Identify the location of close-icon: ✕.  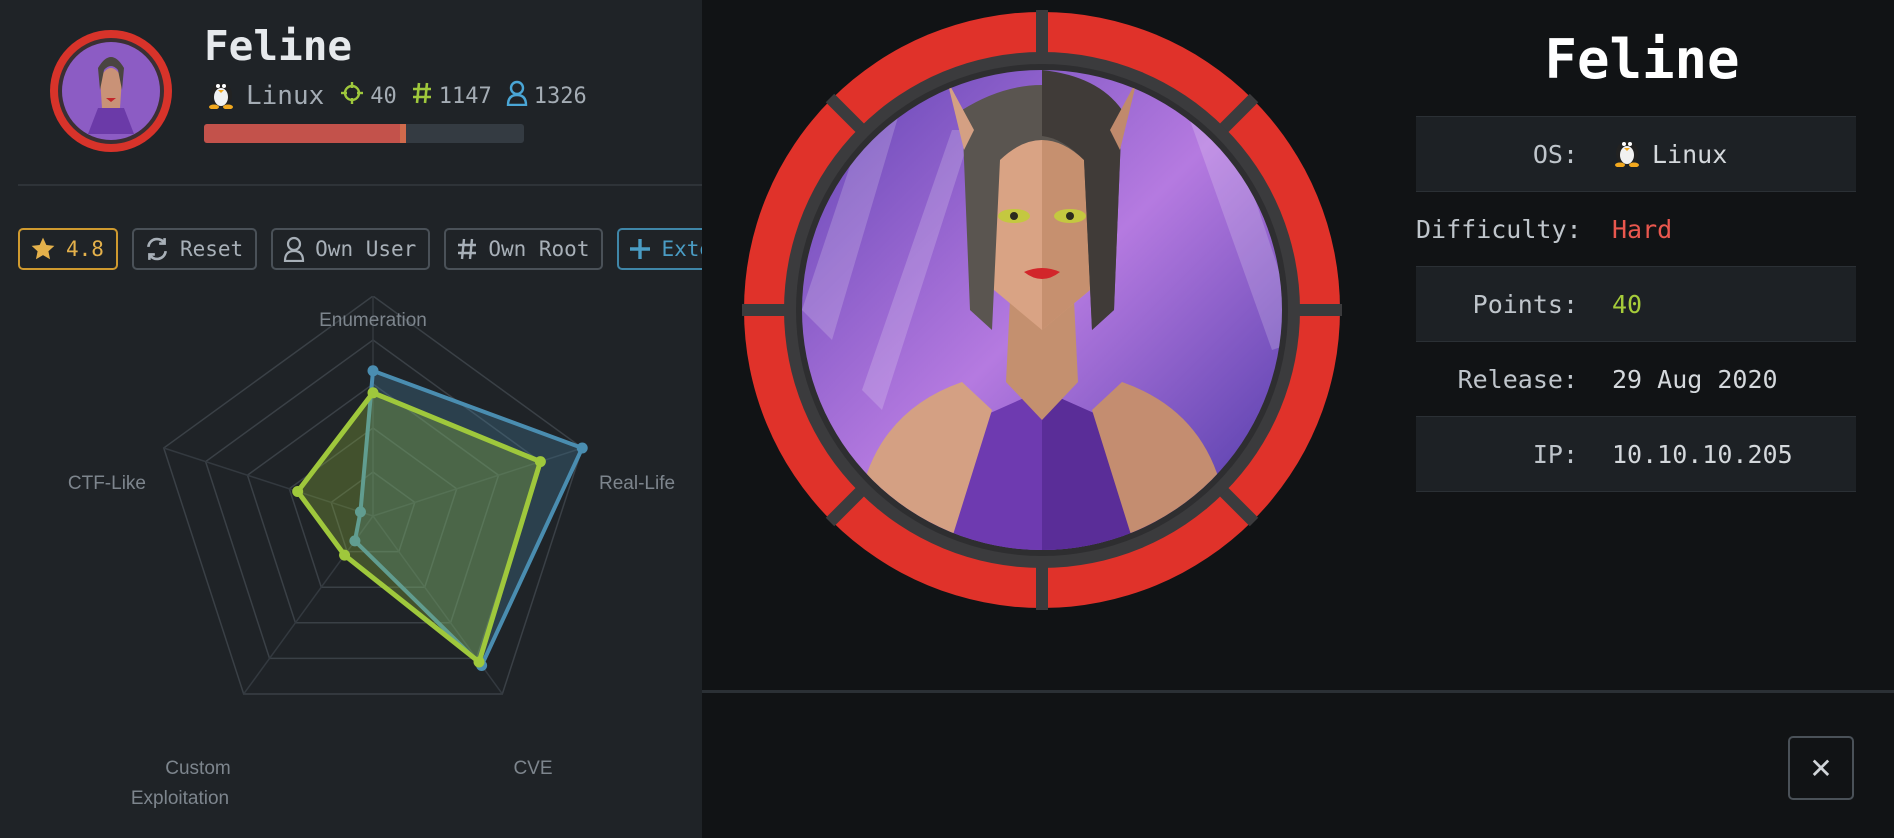
(1821, 768).